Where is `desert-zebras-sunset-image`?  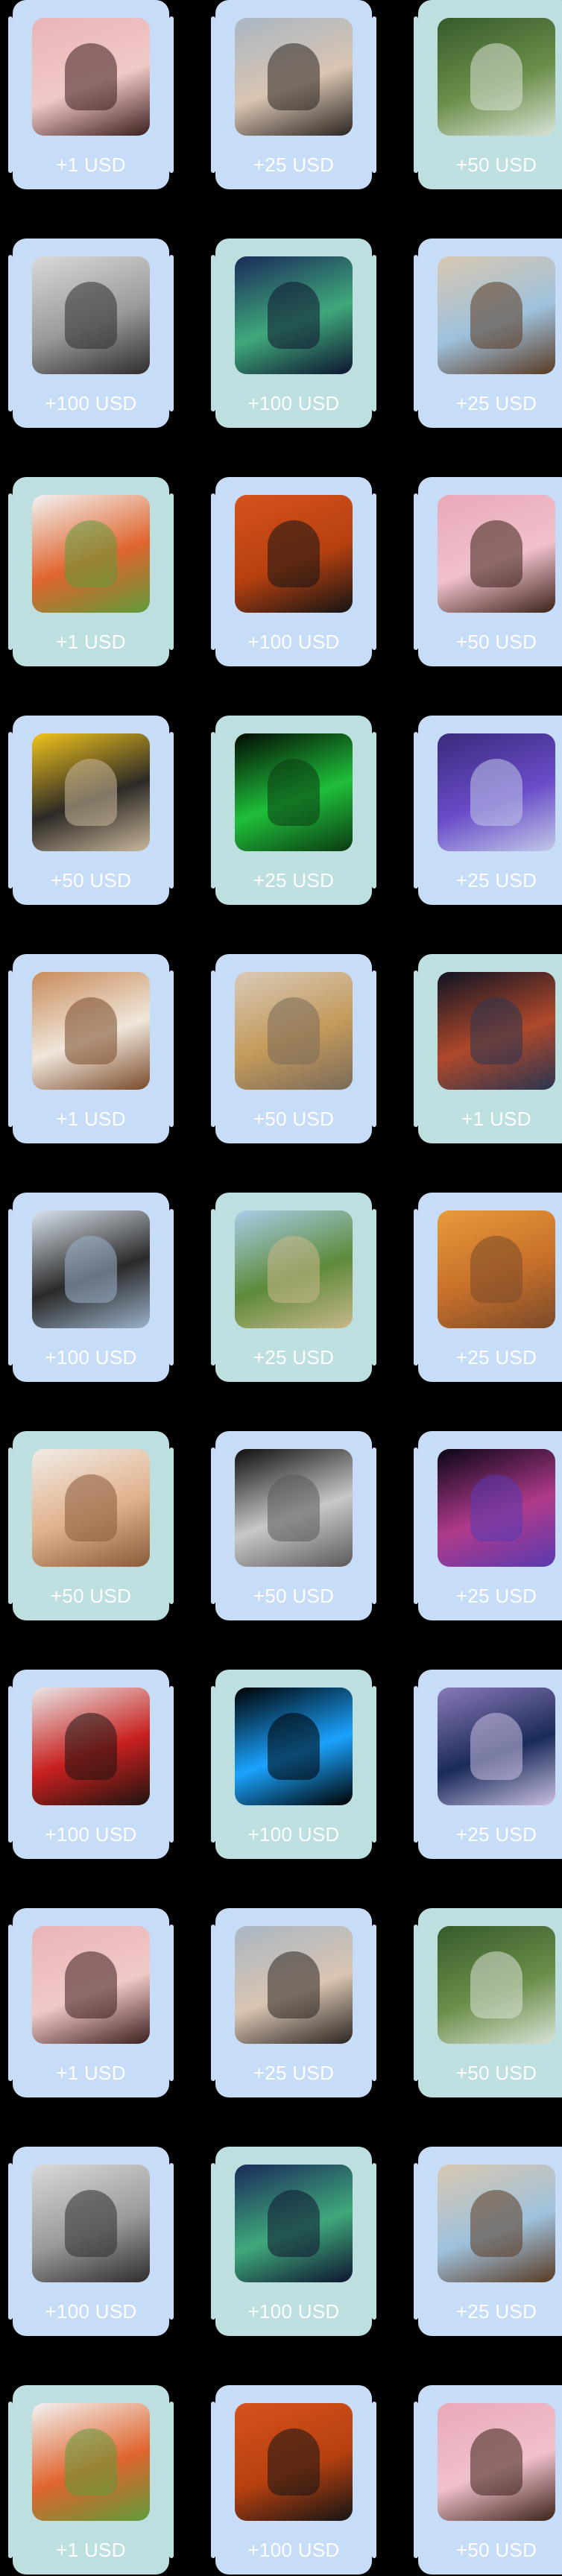 desert-zebras-sunset-image is located at coordinates (497, 1269).